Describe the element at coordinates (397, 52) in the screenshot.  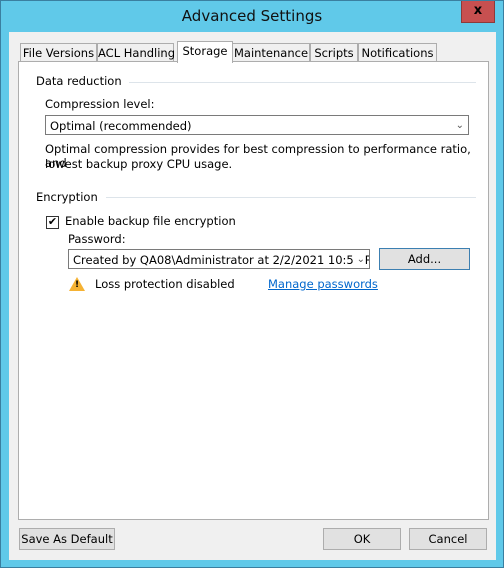
I see `tab-notifications: Notifications` at that location.